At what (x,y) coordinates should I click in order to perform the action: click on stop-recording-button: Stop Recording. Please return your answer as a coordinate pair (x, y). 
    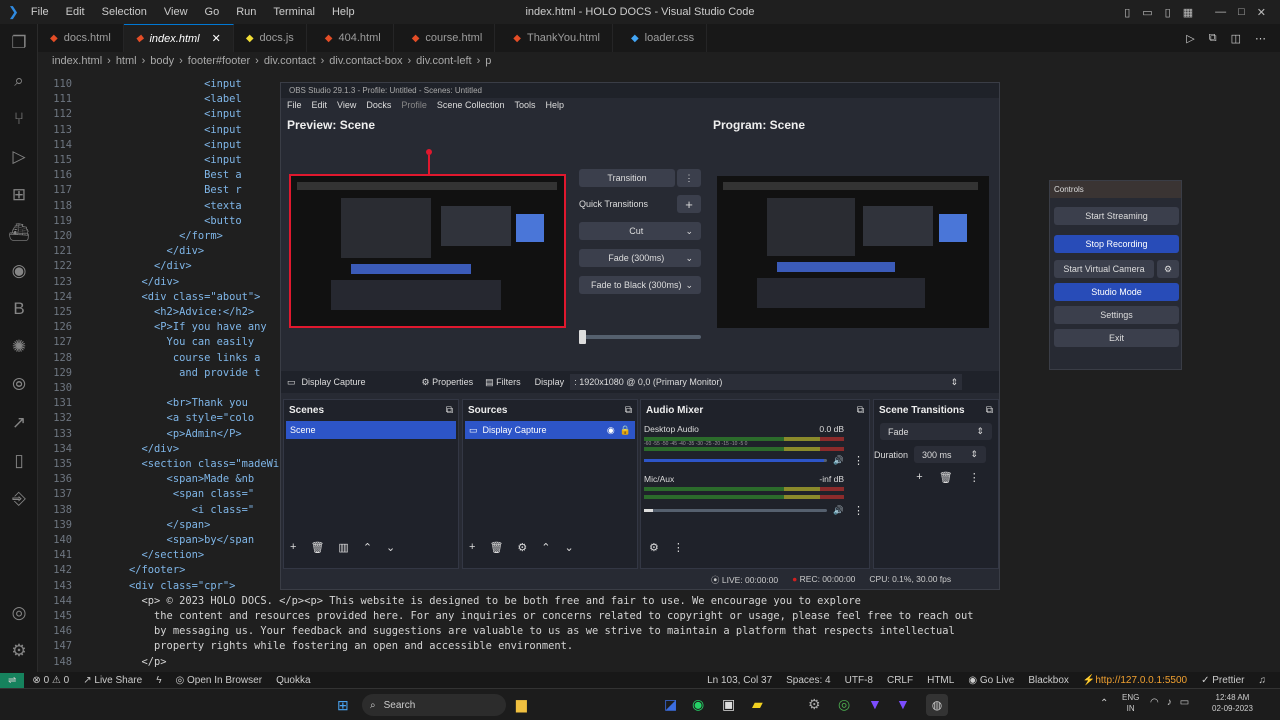
    Looking at the image, I should click on (1116, 244).